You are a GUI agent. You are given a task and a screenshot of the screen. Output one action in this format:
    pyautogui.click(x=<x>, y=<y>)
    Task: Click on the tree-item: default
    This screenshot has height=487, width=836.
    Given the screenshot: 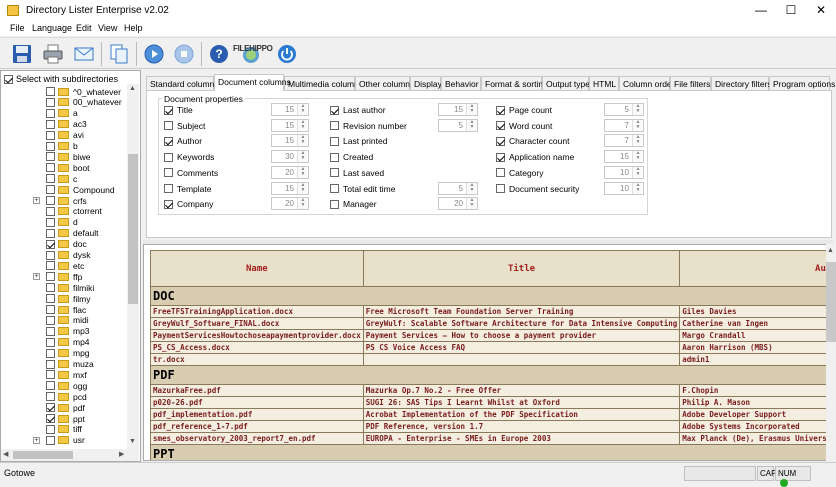 What is the action you would take?
    pyautogui.click(x=50, y=233)
    